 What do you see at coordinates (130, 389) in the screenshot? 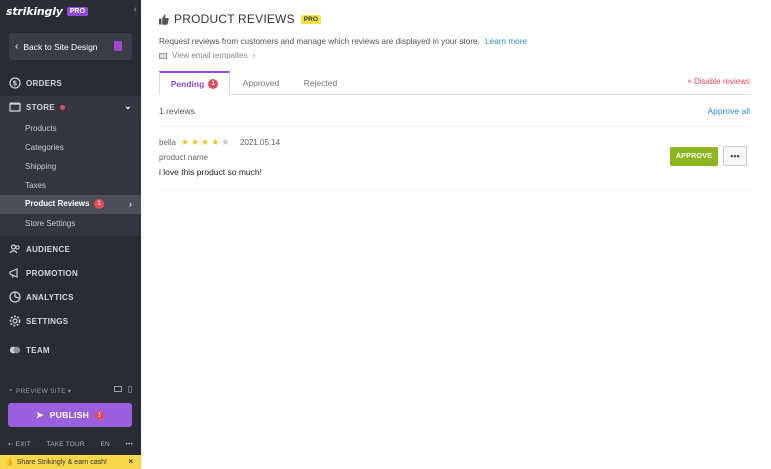
I see `mobile-preview-icon` at bounding box center [130, 389].